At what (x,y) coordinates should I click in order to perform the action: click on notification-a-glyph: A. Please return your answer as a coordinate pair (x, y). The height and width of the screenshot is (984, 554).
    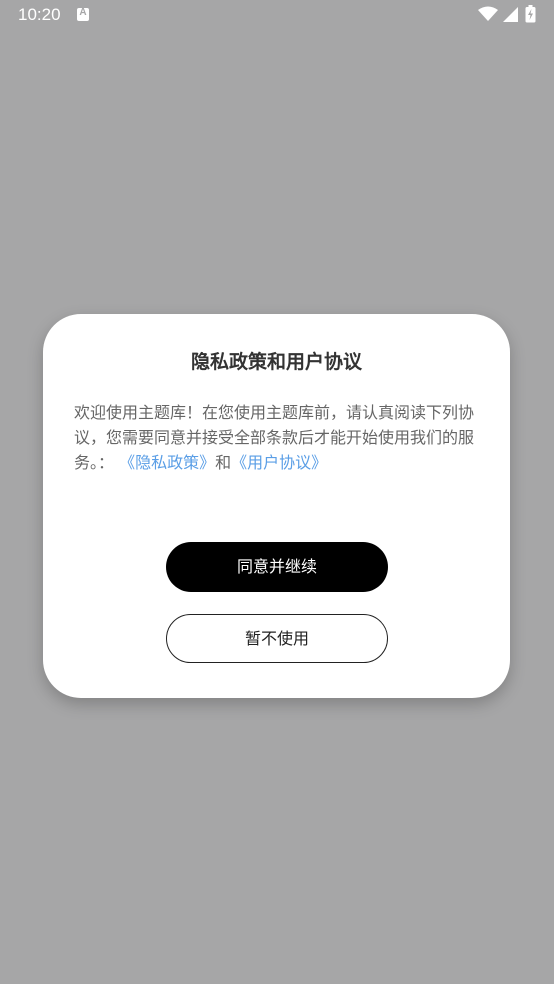
    Looking at the image, I should click on (83, 12).